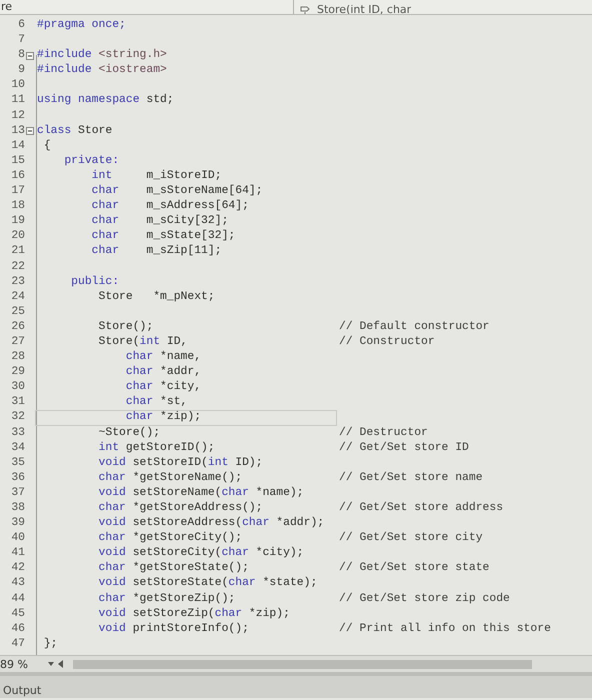 The image size is (592, 700). Describe the element at coordinates (17, 568) in the screenshot. I see `line-number: 42` at that location.